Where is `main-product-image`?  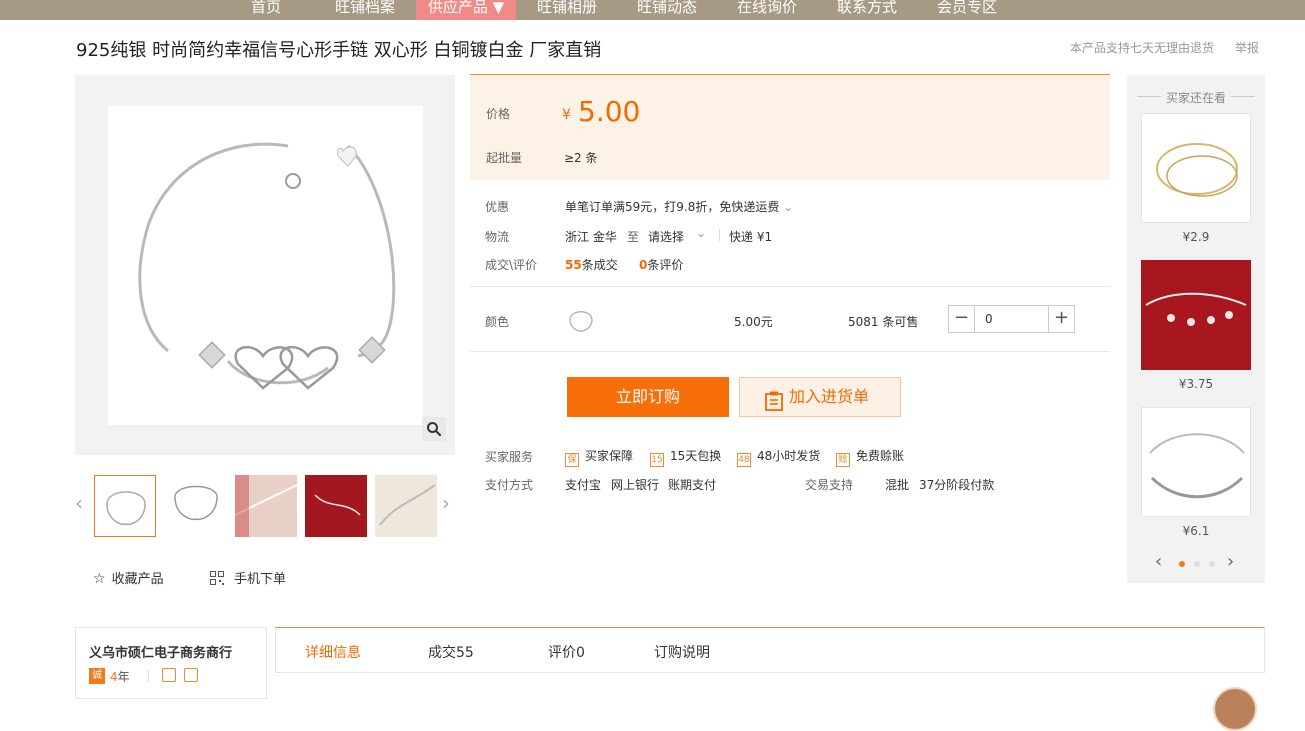
main-product-image is located at coordinates (277, 273).